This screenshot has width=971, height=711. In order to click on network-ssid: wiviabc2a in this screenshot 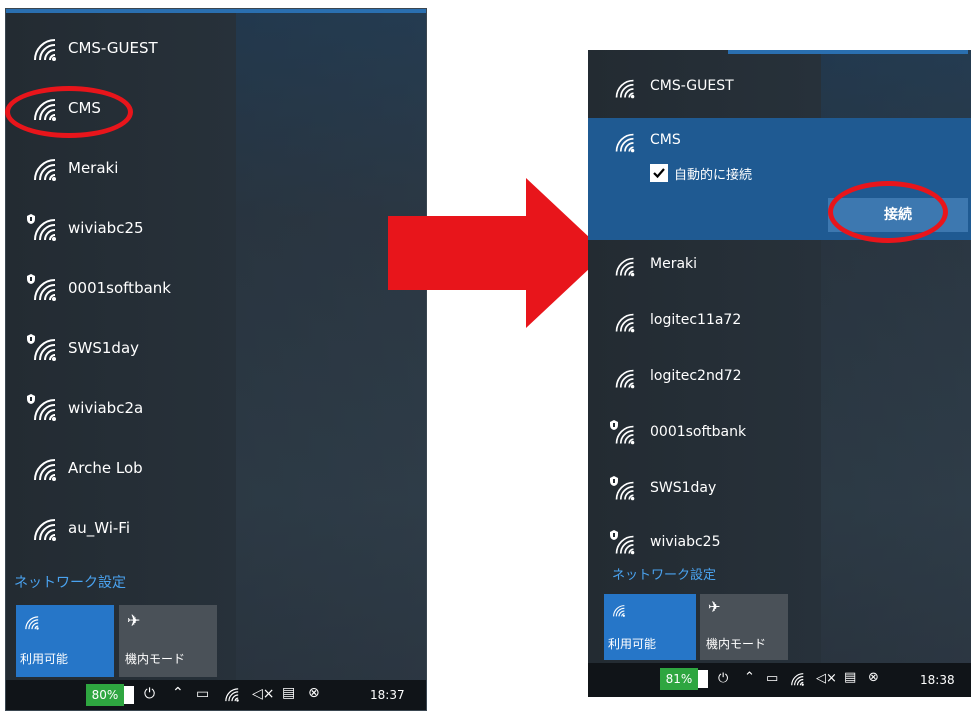, I will do `click(106, 408)`.